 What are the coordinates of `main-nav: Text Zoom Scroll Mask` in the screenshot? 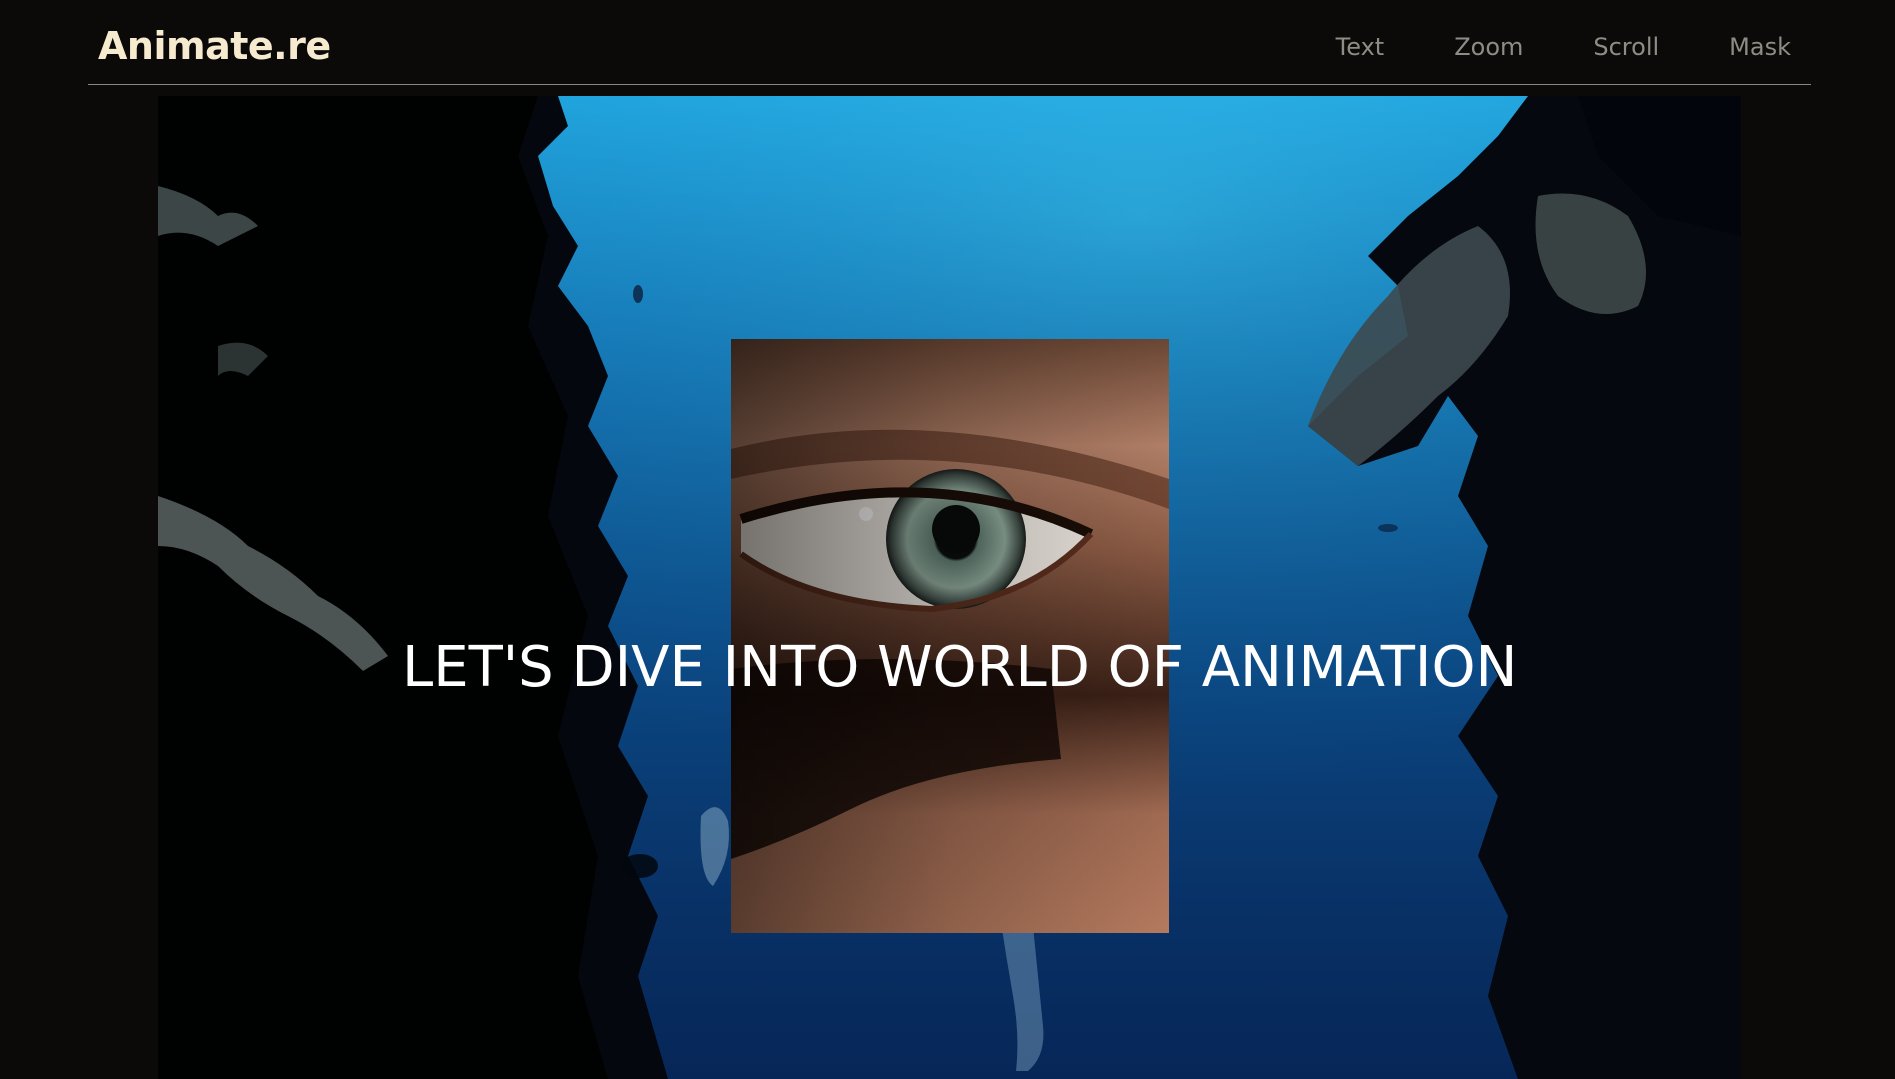 It's located at (1563, 47).